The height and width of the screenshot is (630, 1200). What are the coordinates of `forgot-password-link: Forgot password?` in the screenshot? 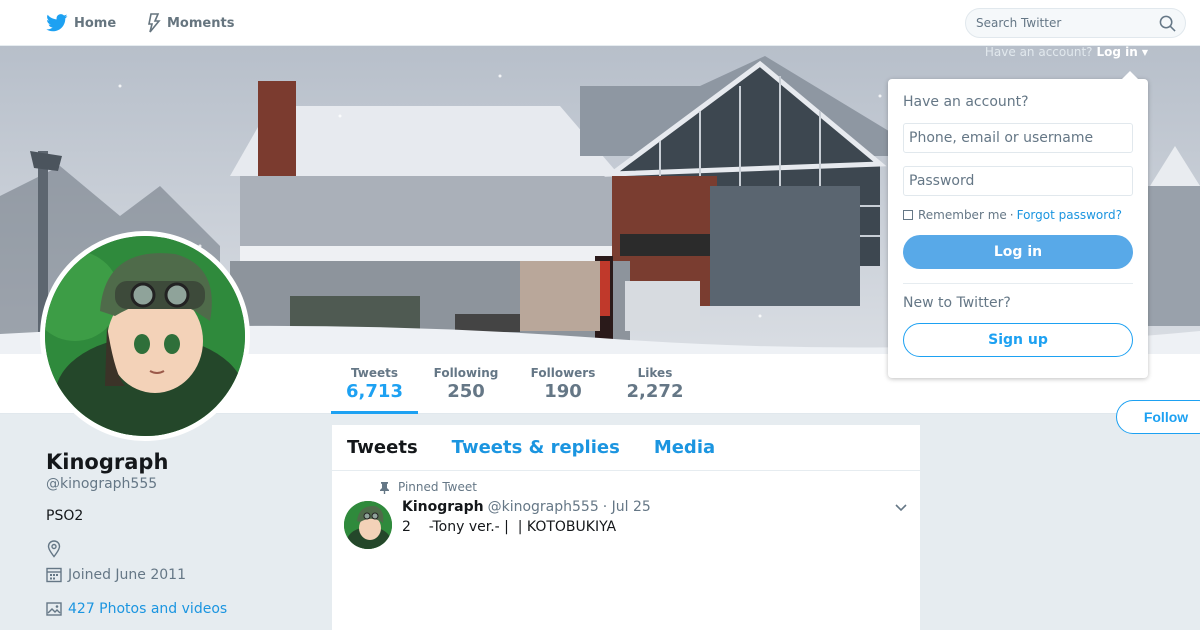 It's located at (1069, 215).